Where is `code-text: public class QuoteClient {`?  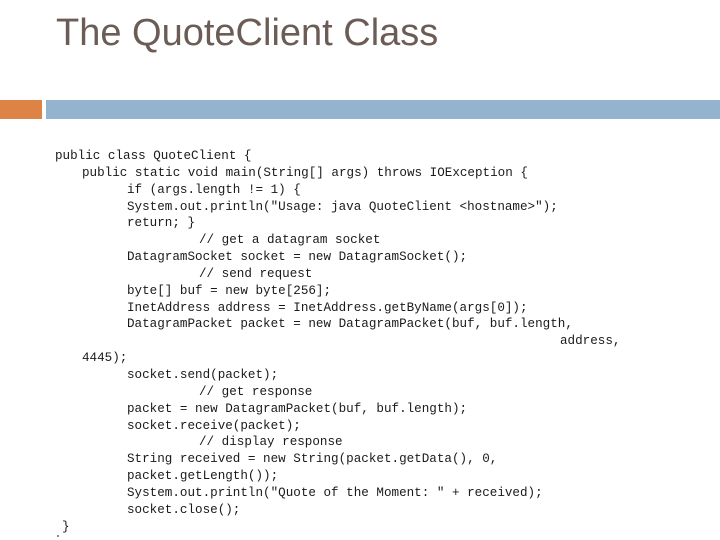
code-text: public class QuoteClient { is located at coordinates (153, 156).